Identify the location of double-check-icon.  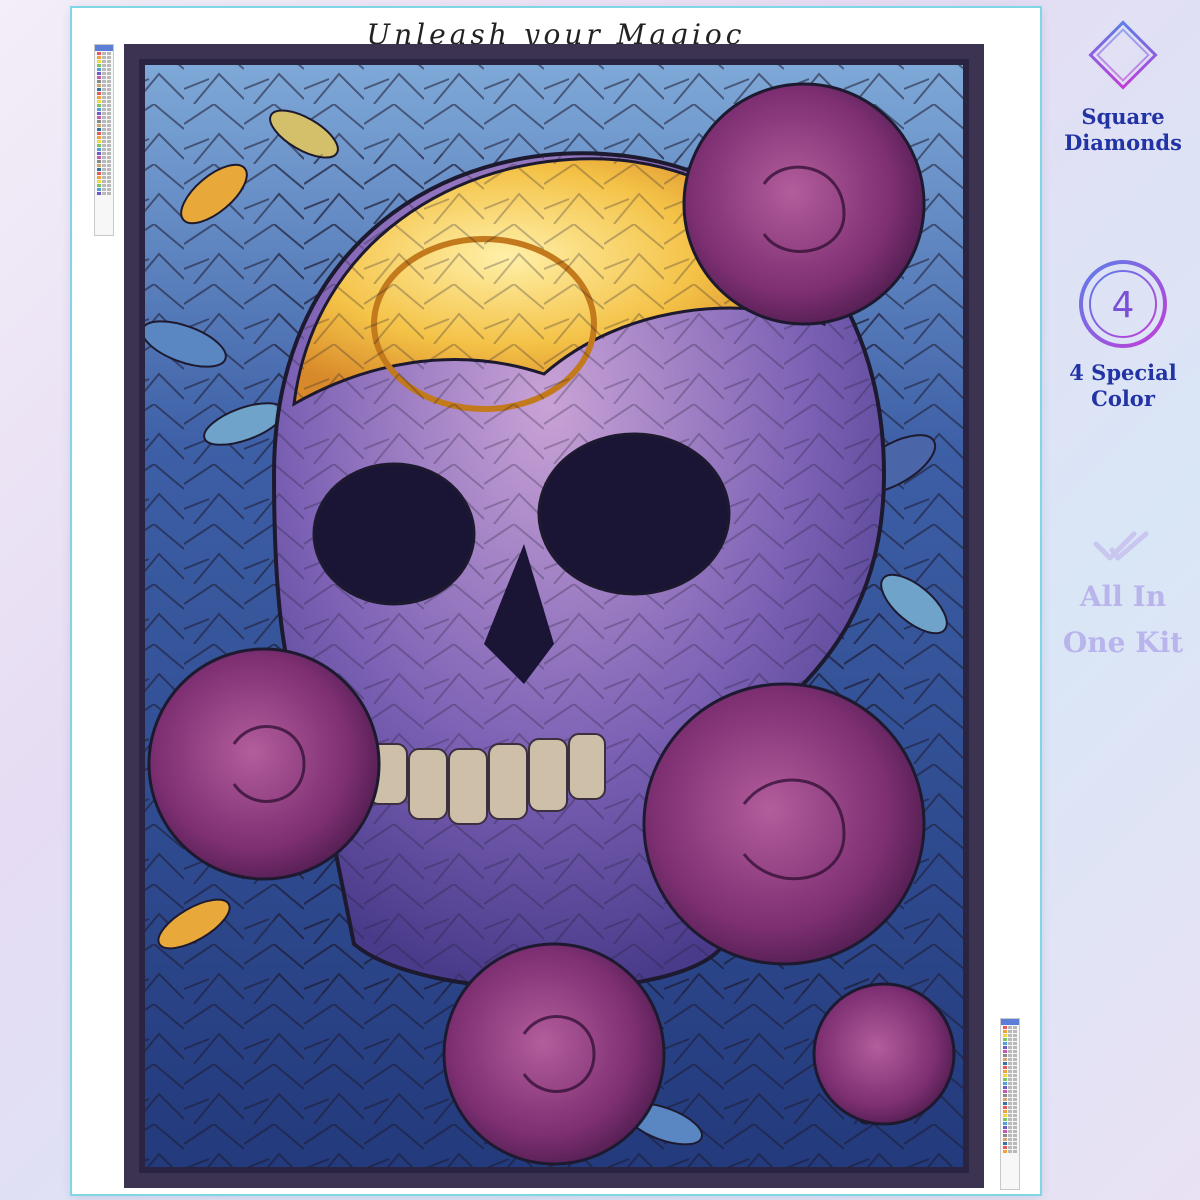
(1121, 546).